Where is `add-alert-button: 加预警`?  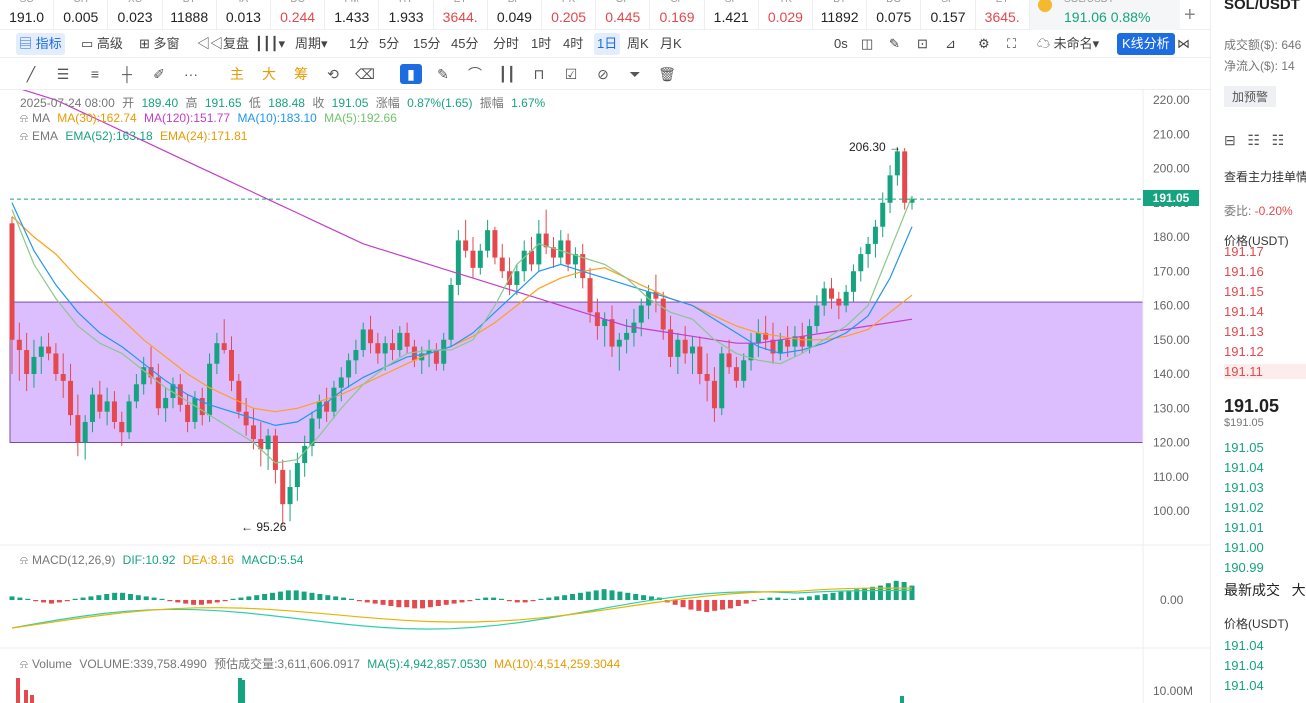 add-alert-button: 加预警 is located at coordinates (1250, 96).